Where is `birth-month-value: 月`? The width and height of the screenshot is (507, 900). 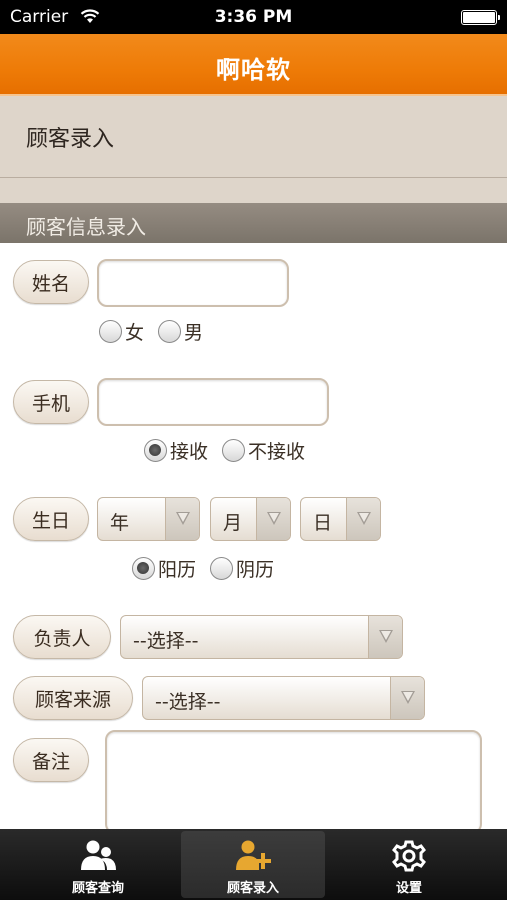 birth-month-value: 月 is located at coordinates (233, 523).